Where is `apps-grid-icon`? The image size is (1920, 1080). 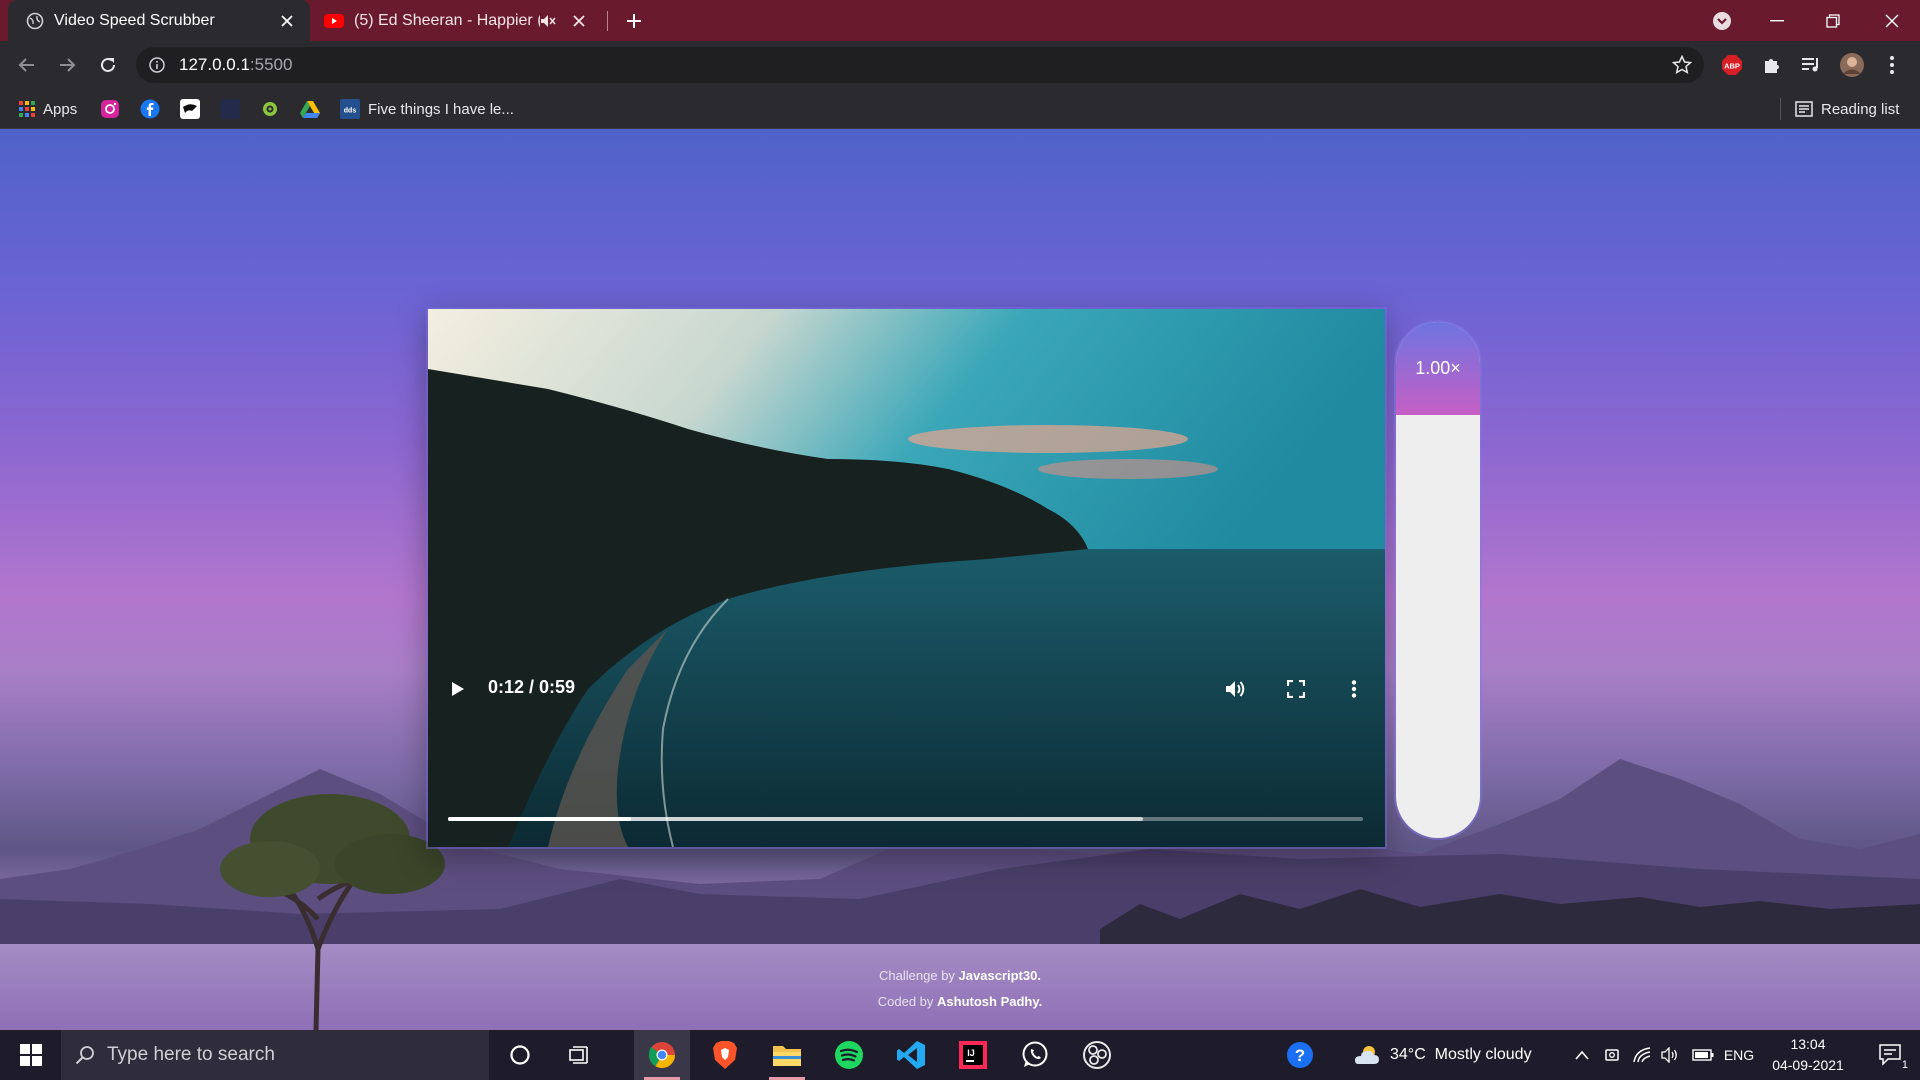 apps-grid-icon is located at coordinates (27, 109).